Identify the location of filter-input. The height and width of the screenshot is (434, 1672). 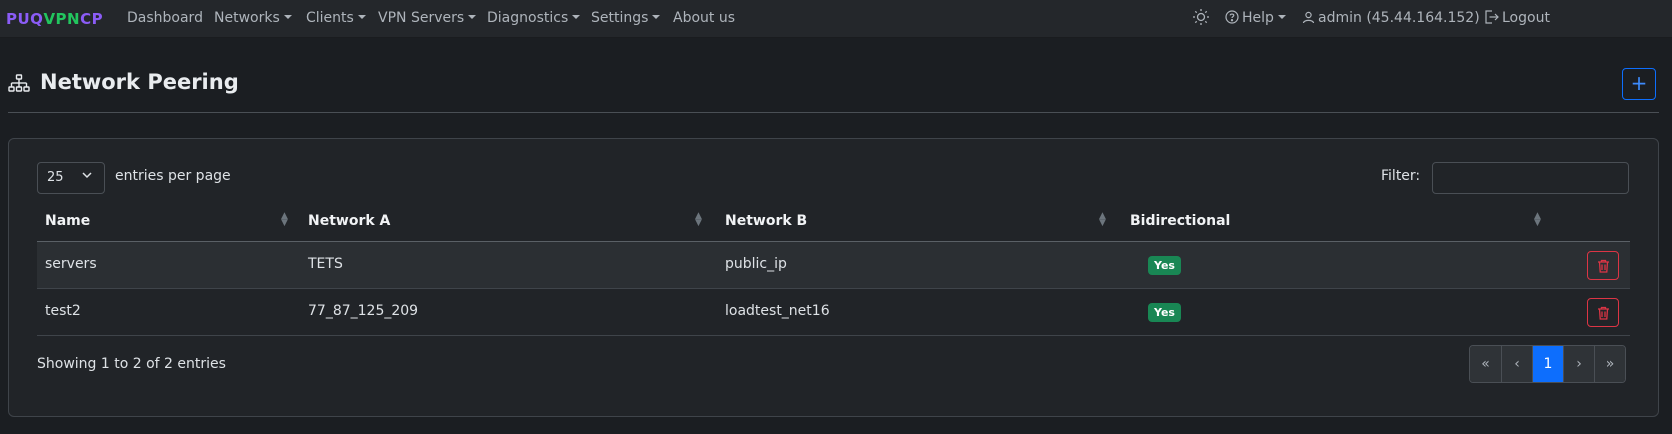
(1530, 178).